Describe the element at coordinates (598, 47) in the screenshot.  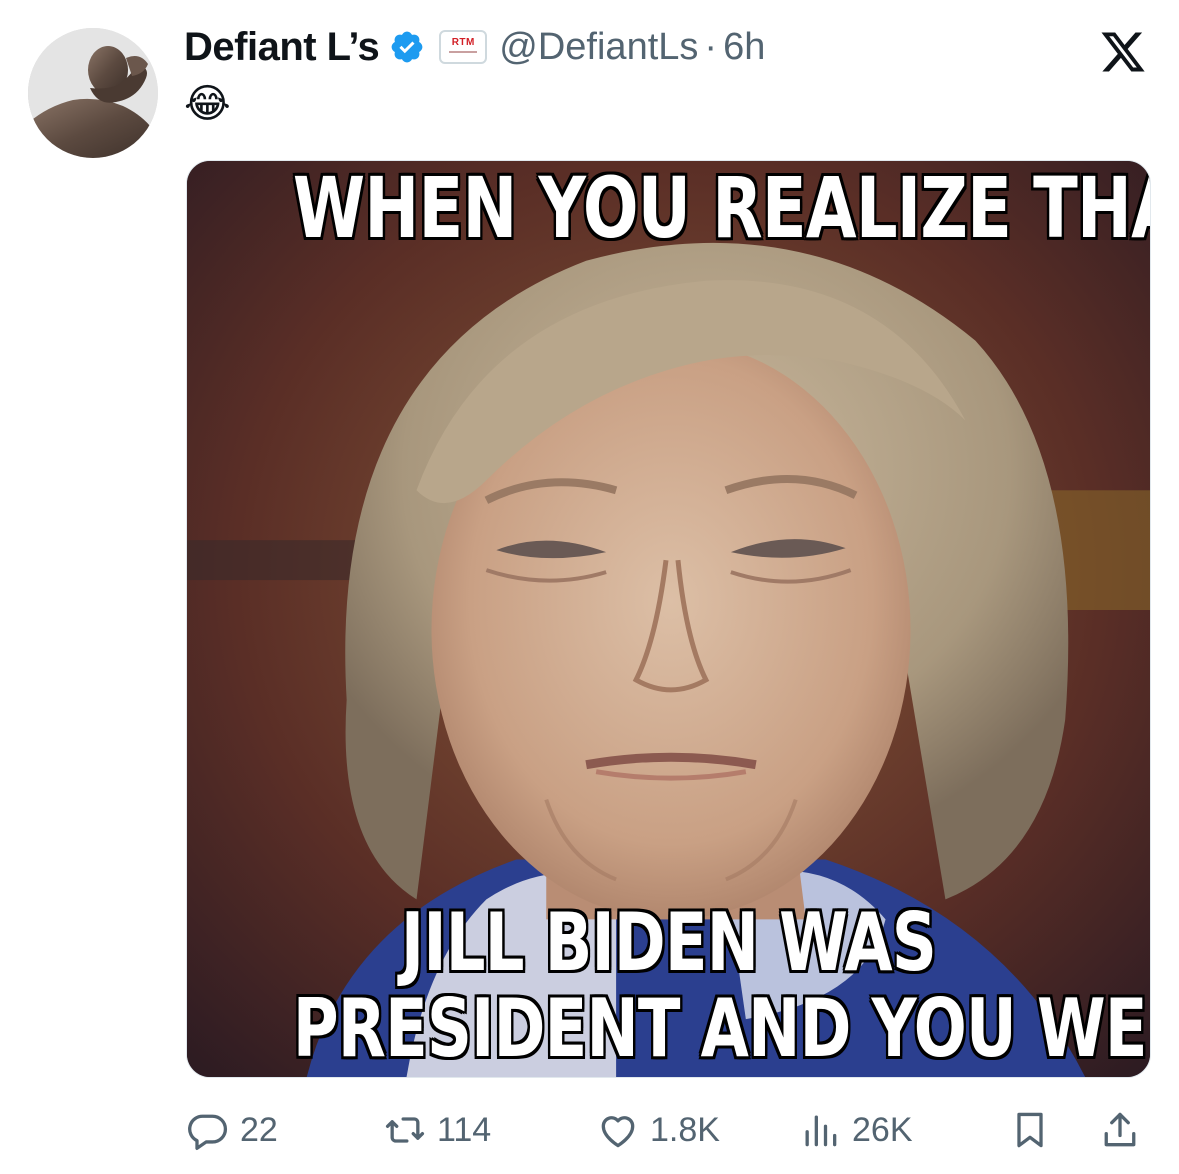
I see `author-handle: @DefiantLs` at that location.